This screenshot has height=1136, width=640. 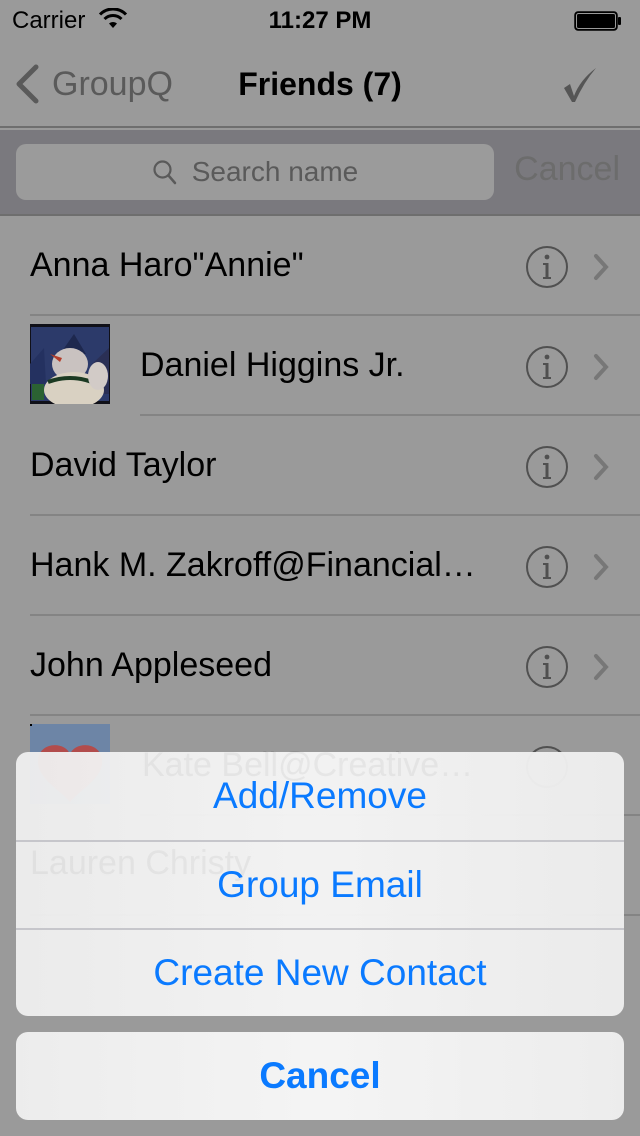 What do you see at coordinates (275, 171) in the screenshot?
I see `search-placeholder: Search name` at bounding box center [275, 171].